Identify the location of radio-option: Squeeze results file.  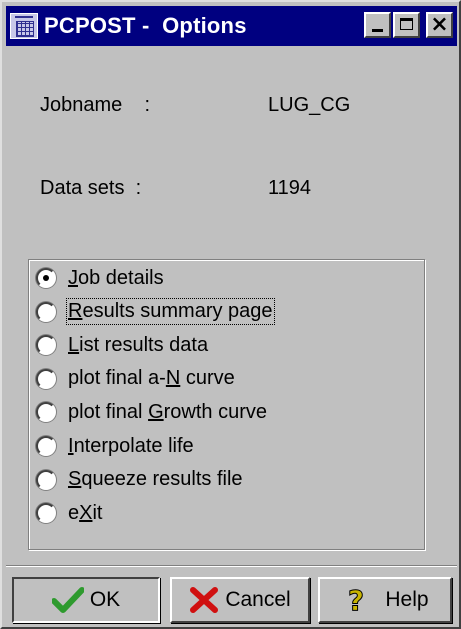
(139, 480).